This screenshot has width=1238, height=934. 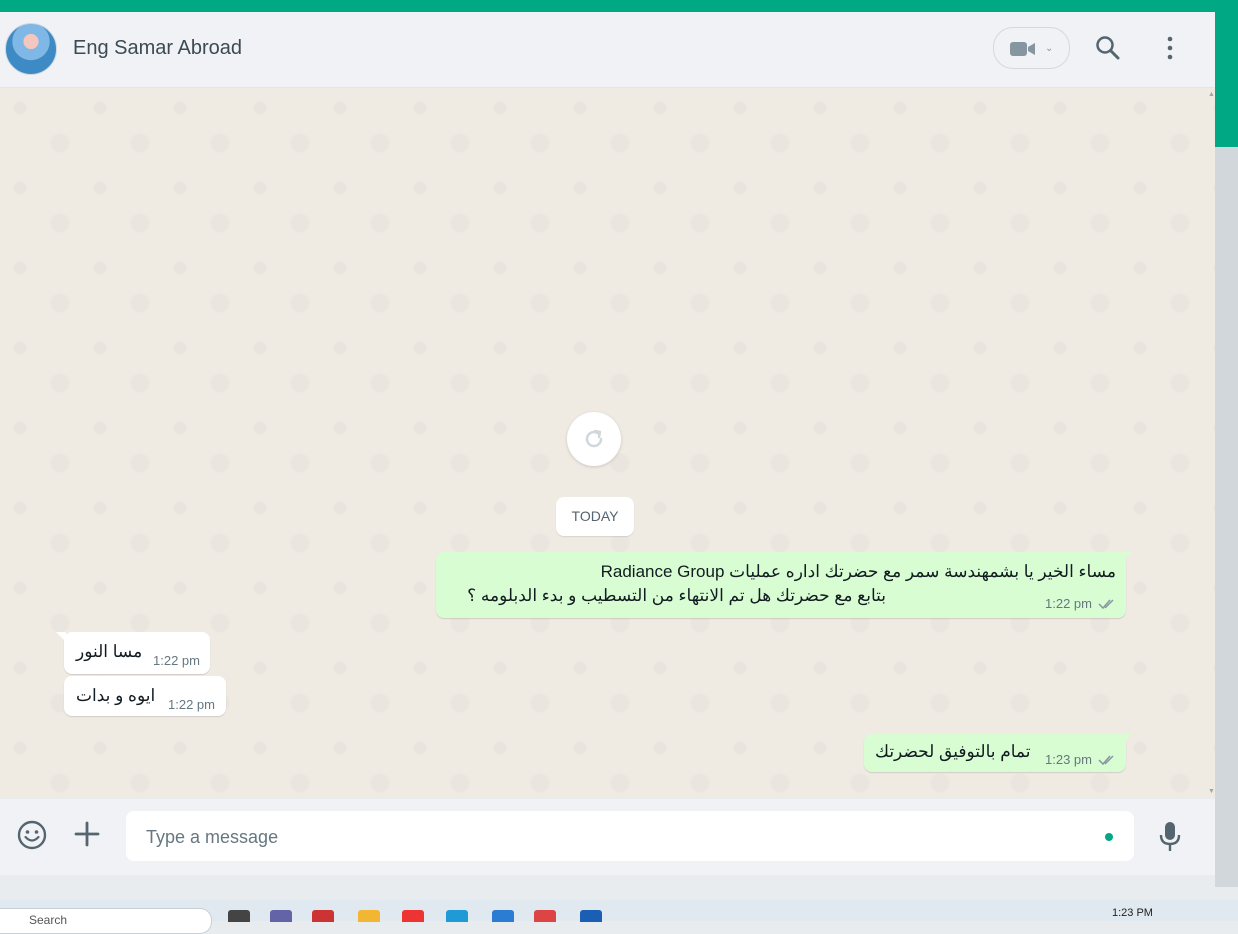 I want to click on reload-button, so click(x=594, y=439).